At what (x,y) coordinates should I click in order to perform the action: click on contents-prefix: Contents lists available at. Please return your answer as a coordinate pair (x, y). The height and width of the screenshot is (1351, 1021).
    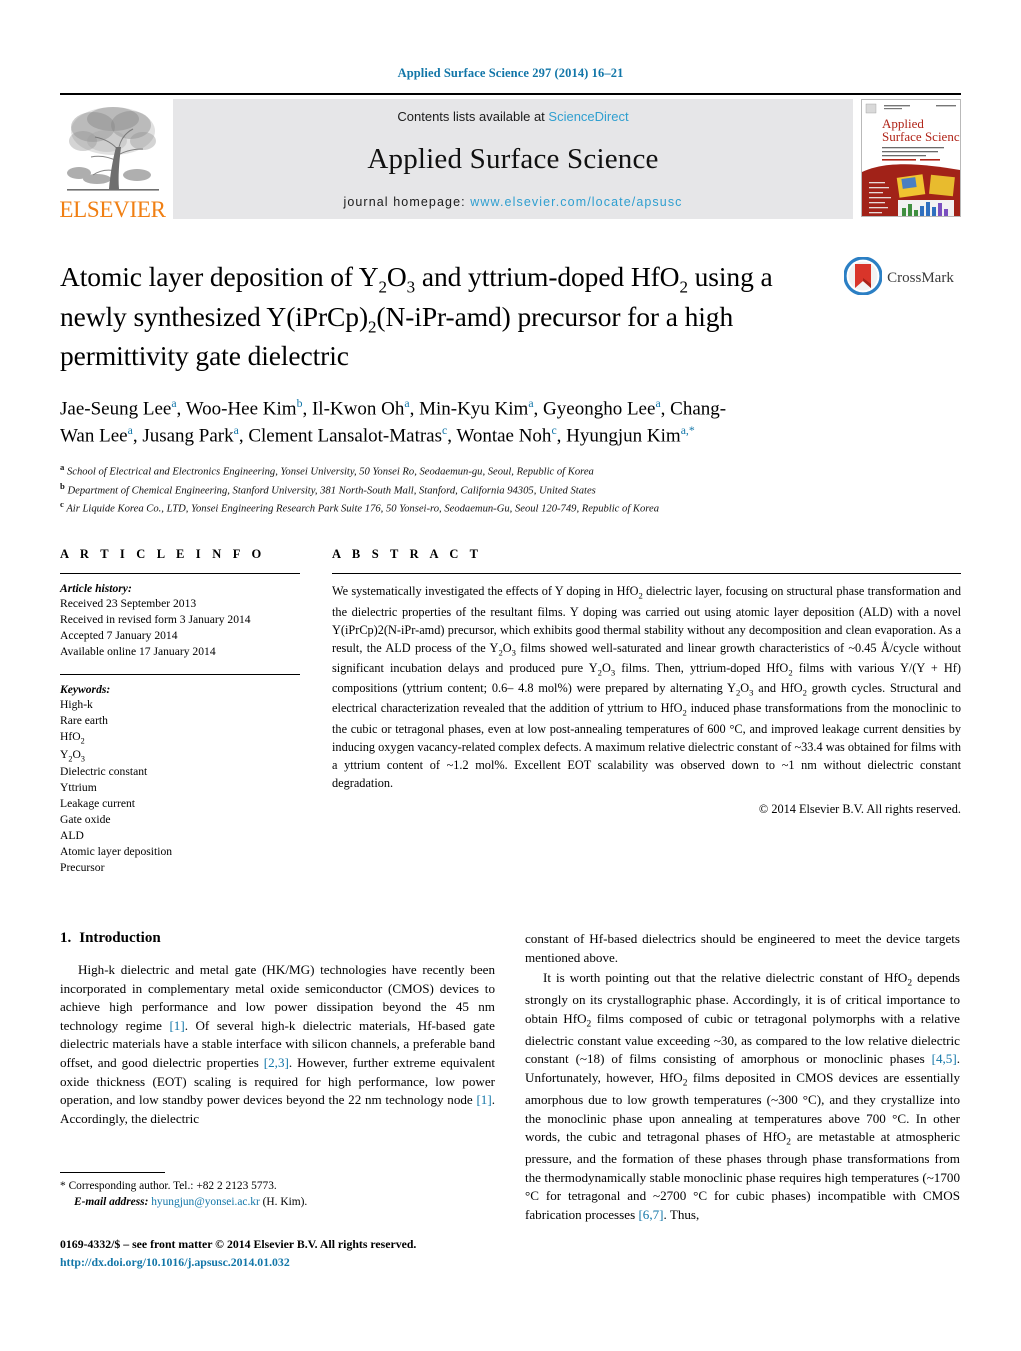
    Looking at the image, I should click on (473, 116).